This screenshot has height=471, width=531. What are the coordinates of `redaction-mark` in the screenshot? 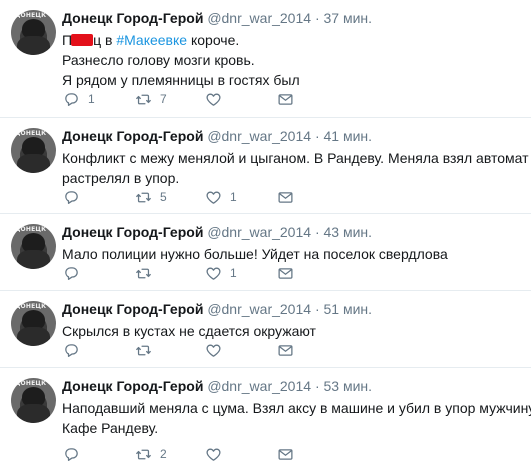 It's located at (82, 40).